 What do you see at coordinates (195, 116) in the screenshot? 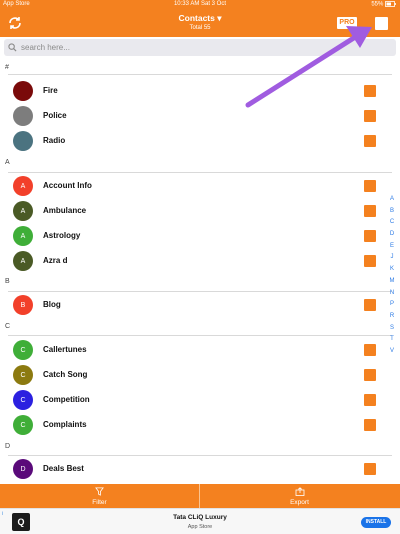
I see `list-item: Police` at bounding box center [195, 116].